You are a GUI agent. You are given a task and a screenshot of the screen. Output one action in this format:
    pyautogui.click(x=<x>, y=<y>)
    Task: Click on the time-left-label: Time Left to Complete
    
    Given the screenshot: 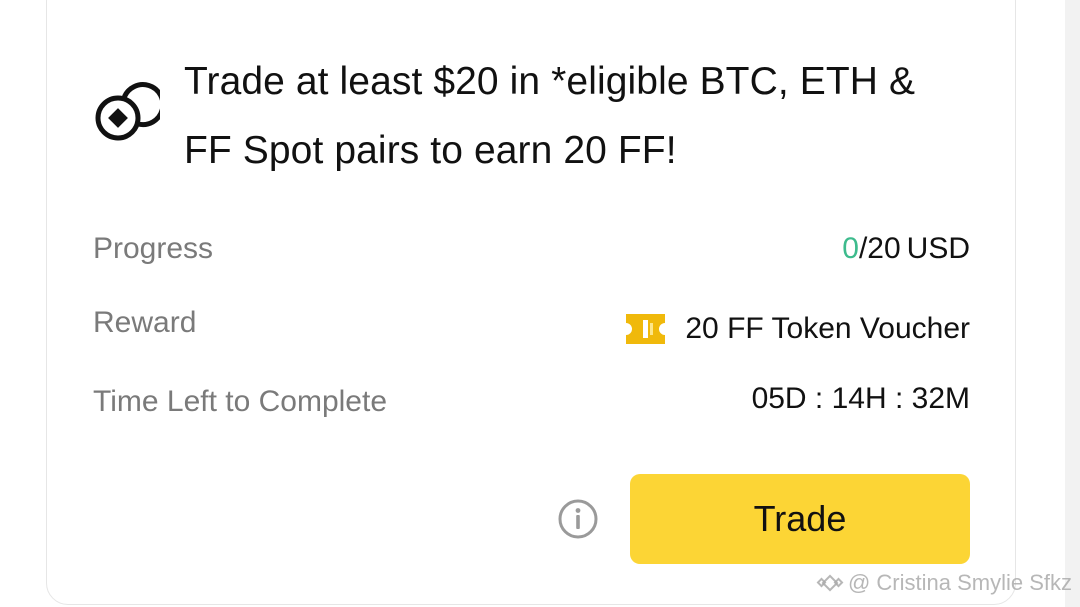 What is the action you would take?
    pyautogui.click(x=240, y=401)
    